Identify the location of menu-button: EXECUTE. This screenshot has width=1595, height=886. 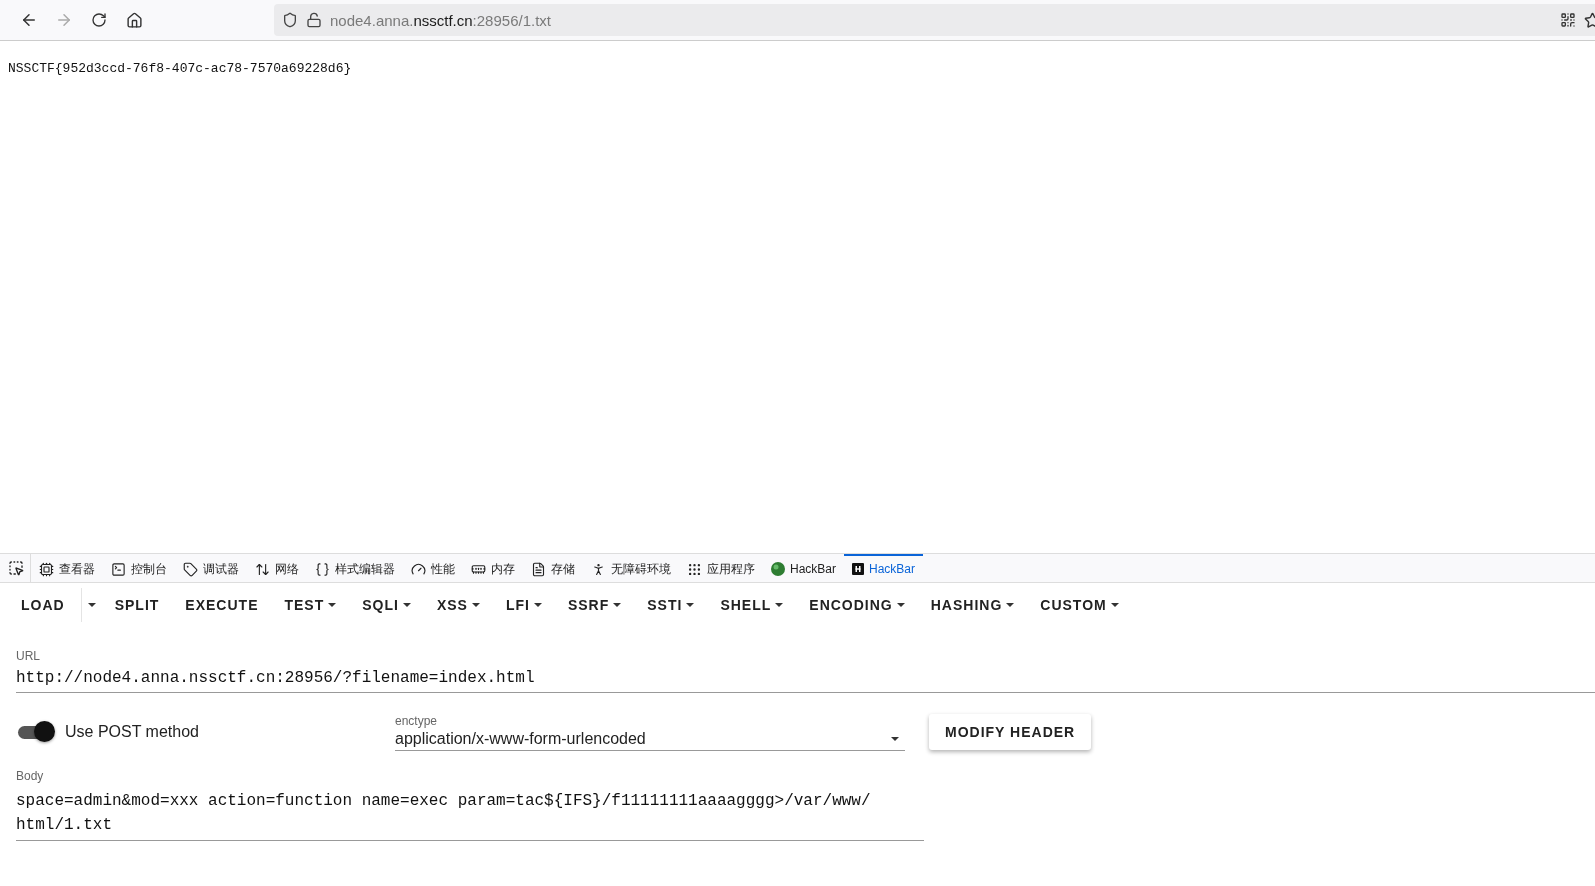
(222, 605).